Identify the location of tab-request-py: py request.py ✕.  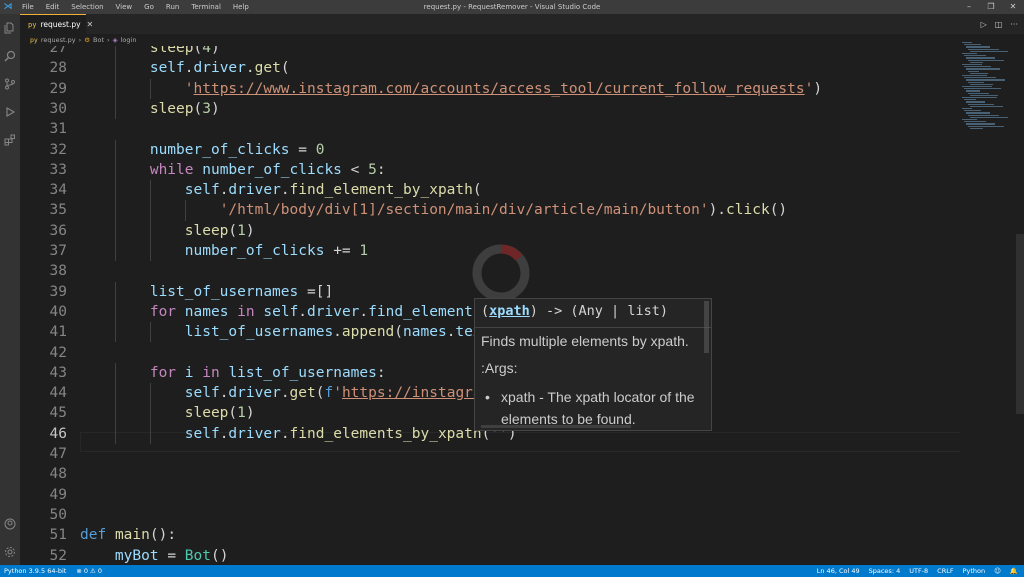
(56, 24).